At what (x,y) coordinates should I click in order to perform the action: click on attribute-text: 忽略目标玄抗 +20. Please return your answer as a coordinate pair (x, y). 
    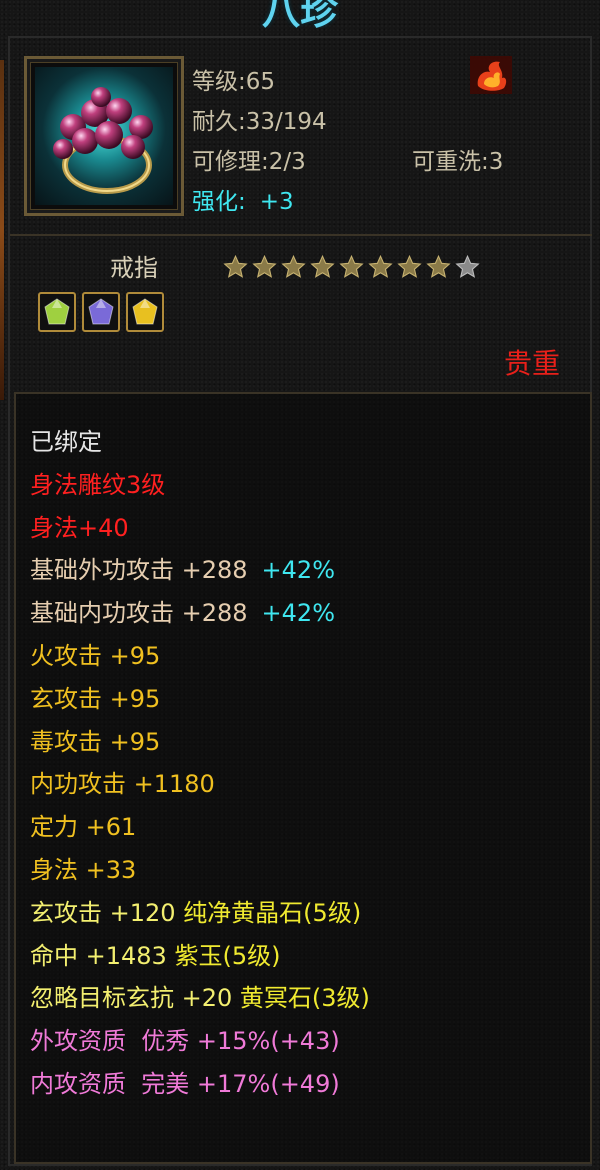
    Looking at the image, I should click on (135, 998).